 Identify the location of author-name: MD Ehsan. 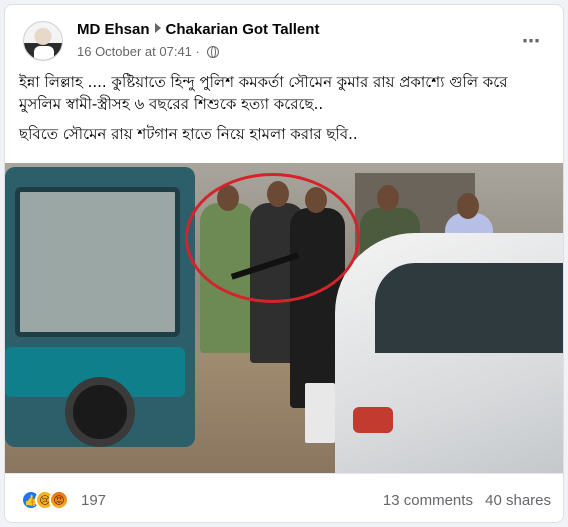
(113, 29).